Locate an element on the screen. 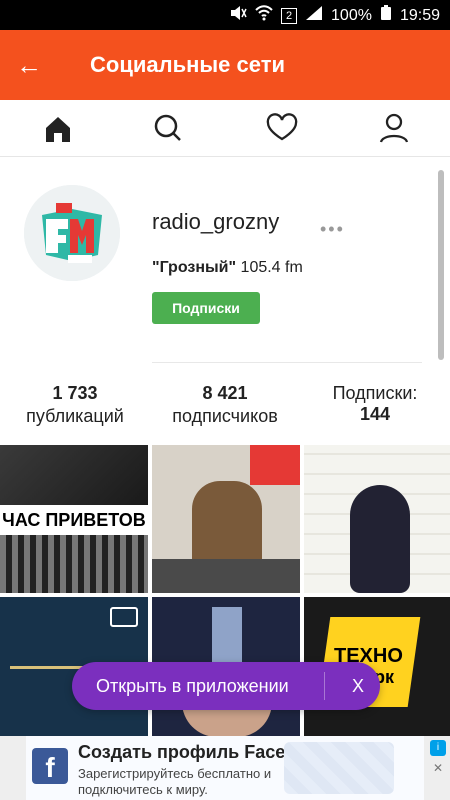 Image resolution: width=450 pixels, height=800 pixels. stat-following: Подписки: 144 is located at coordinates (375, 404).